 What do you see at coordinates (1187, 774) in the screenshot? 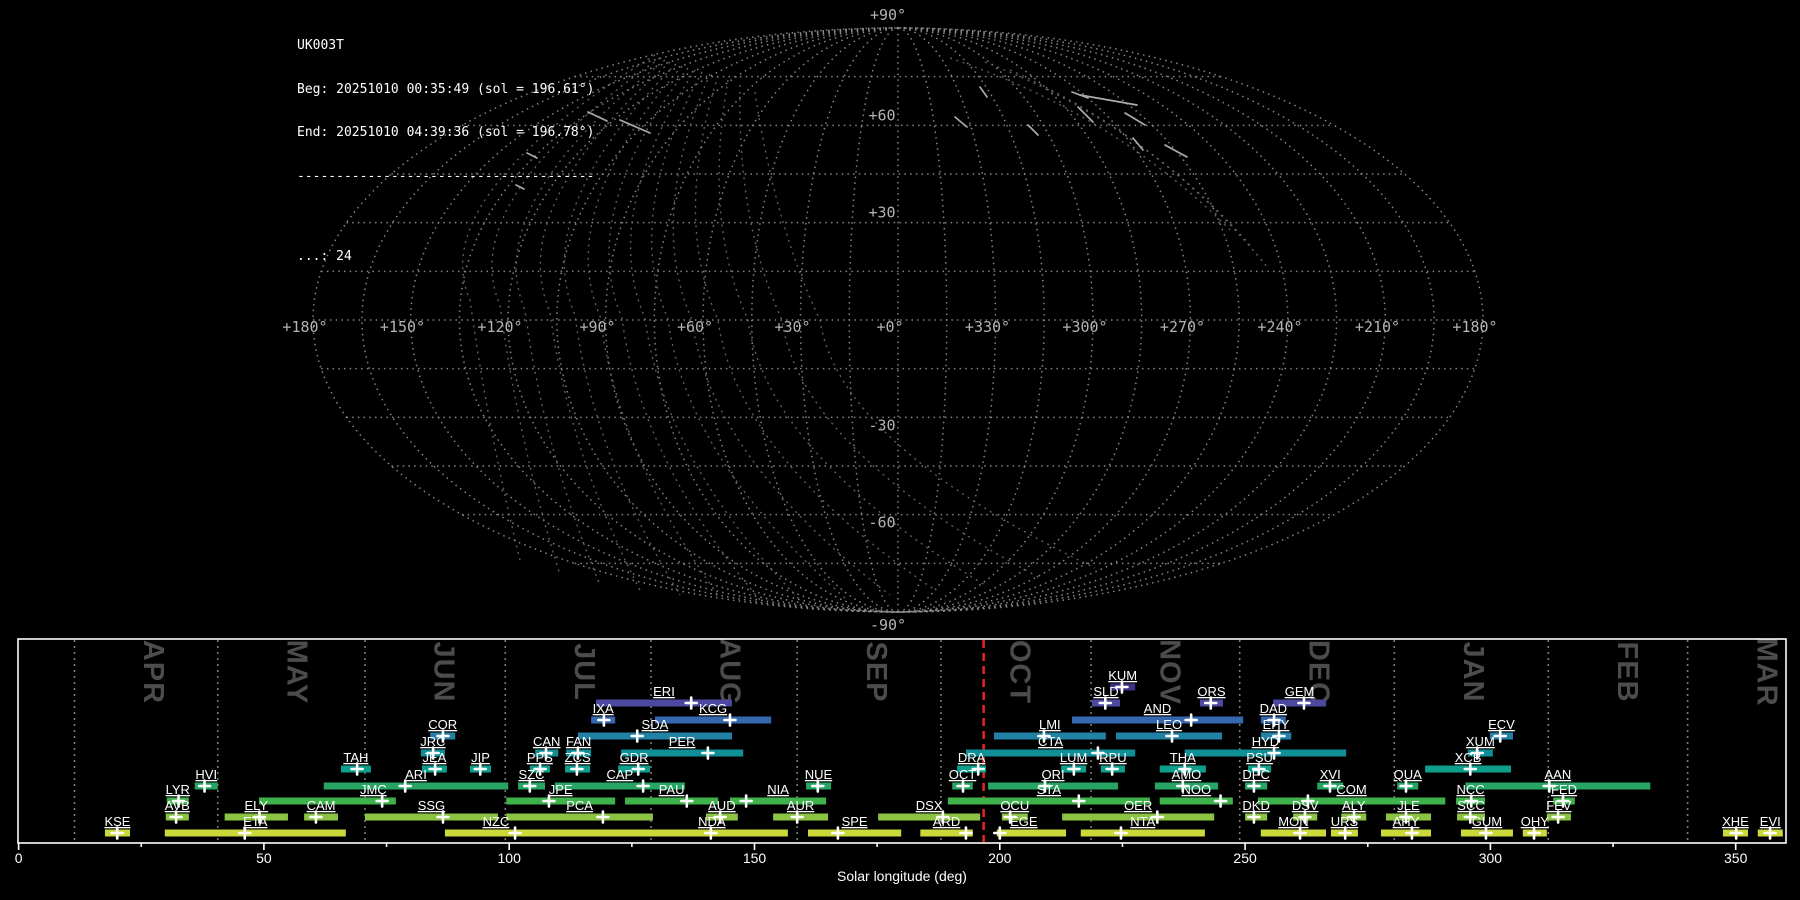
I see `shower-label-AMO: AMO` at bounding box center [1187, 774].